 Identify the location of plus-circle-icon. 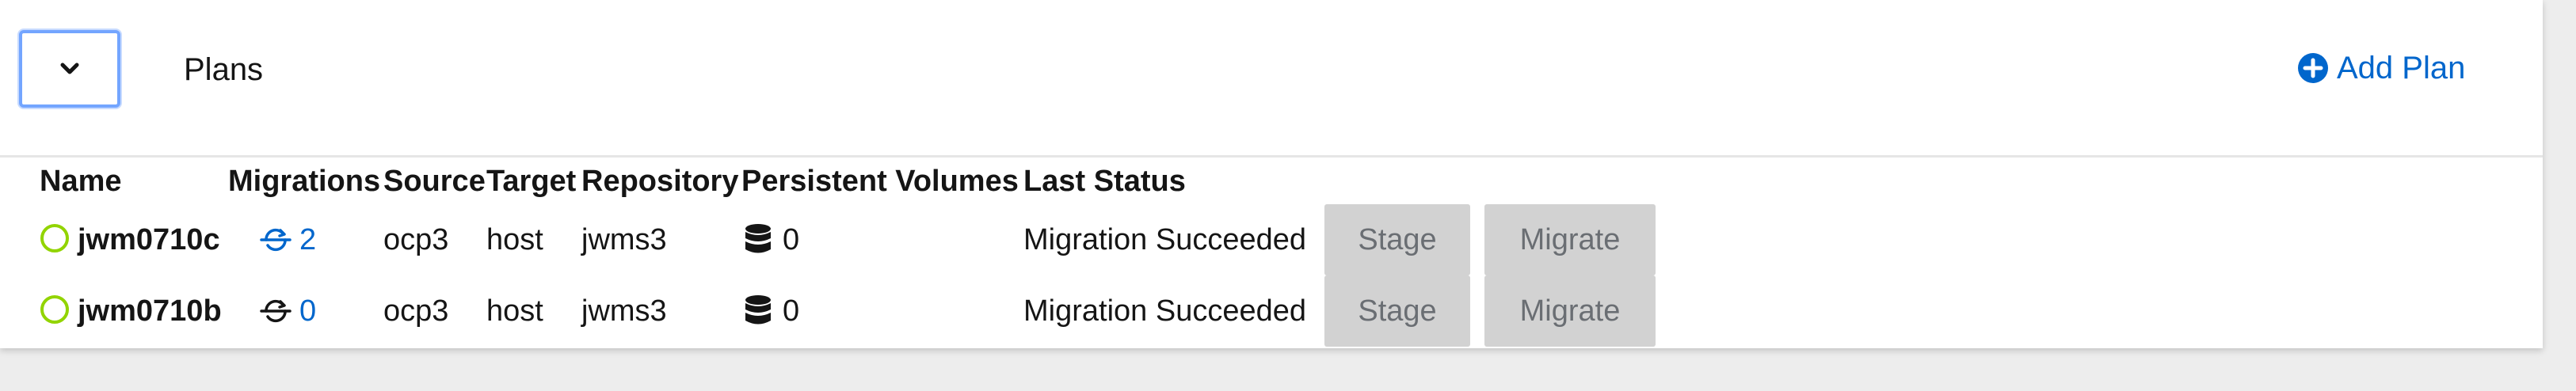
(2313, 68).